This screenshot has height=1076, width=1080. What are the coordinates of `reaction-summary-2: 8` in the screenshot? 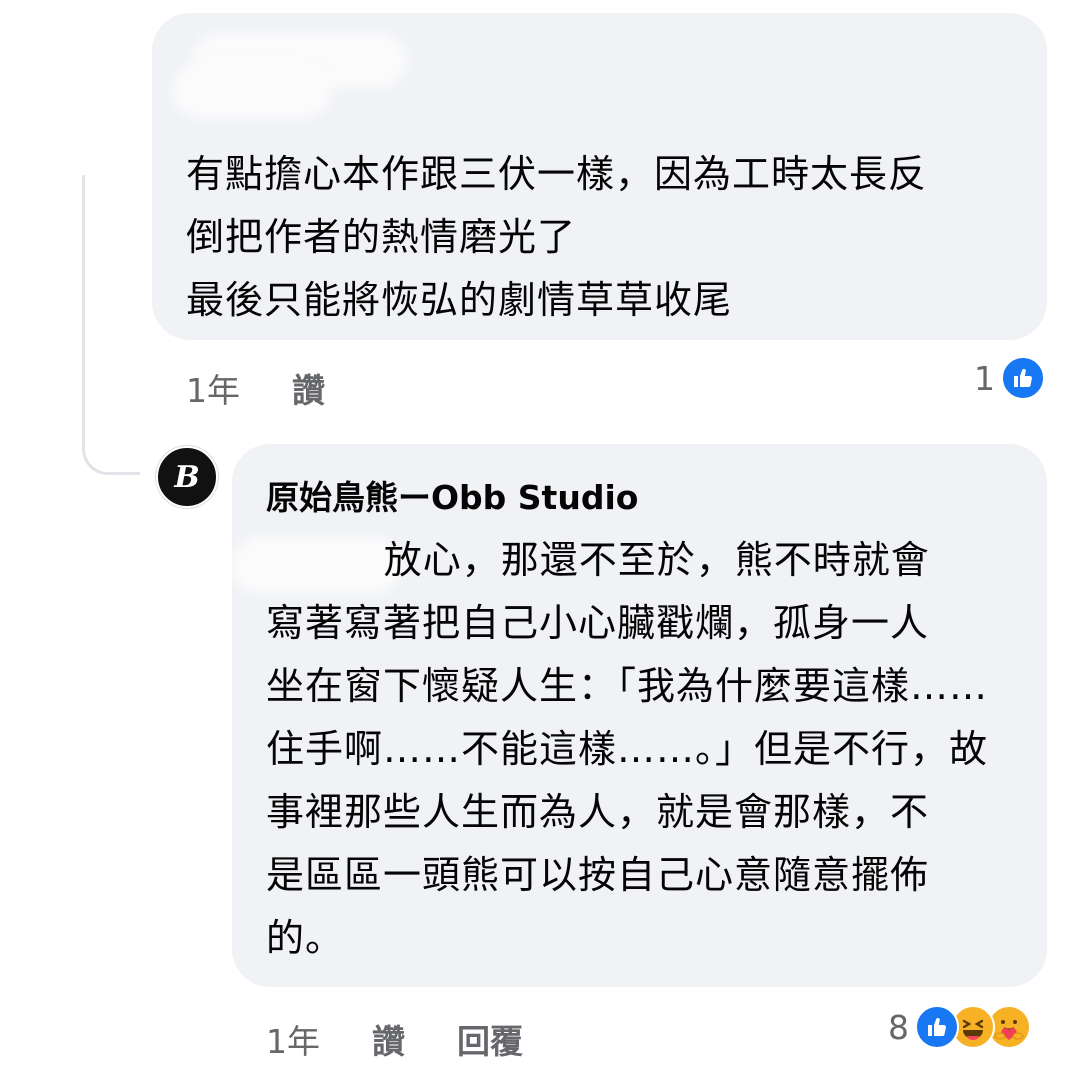 It's located at (959, 1027).